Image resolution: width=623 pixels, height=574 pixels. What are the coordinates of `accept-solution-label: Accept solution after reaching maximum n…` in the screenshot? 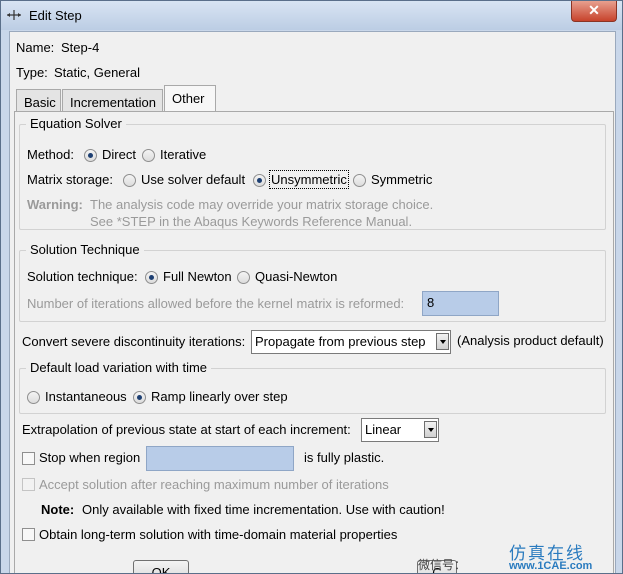 It's located at (214, 484).